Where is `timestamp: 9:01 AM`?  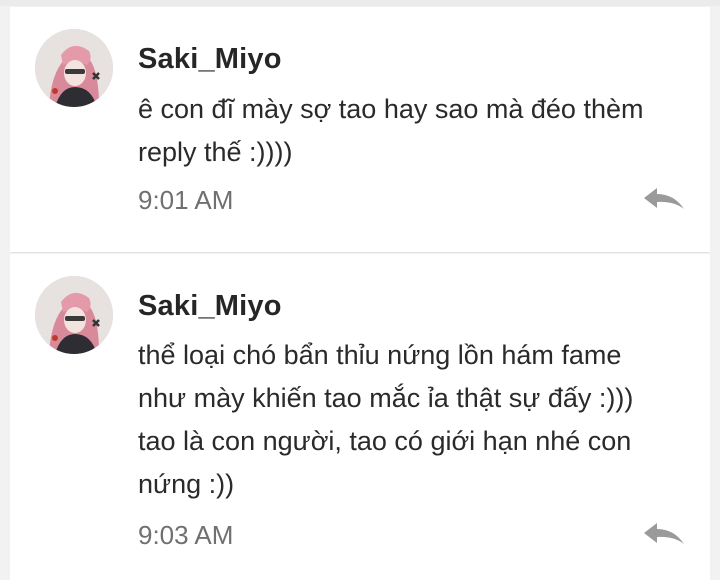 timestamp: 9:01 AM is located at coordinates (186, 200).